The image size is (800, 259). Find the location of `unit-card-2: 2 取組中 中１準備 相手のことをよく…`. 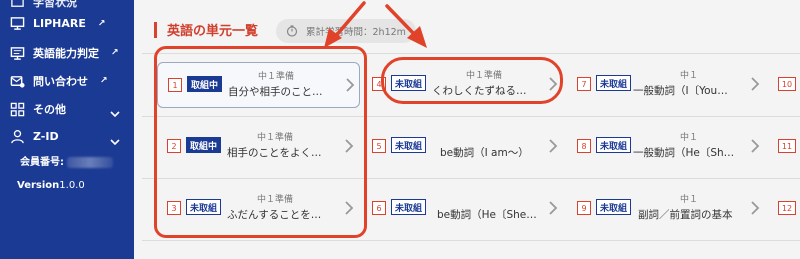

unit-card-2: 2 取組中 中１準備 相手のことをよく… is located at coordinates (258, 147).